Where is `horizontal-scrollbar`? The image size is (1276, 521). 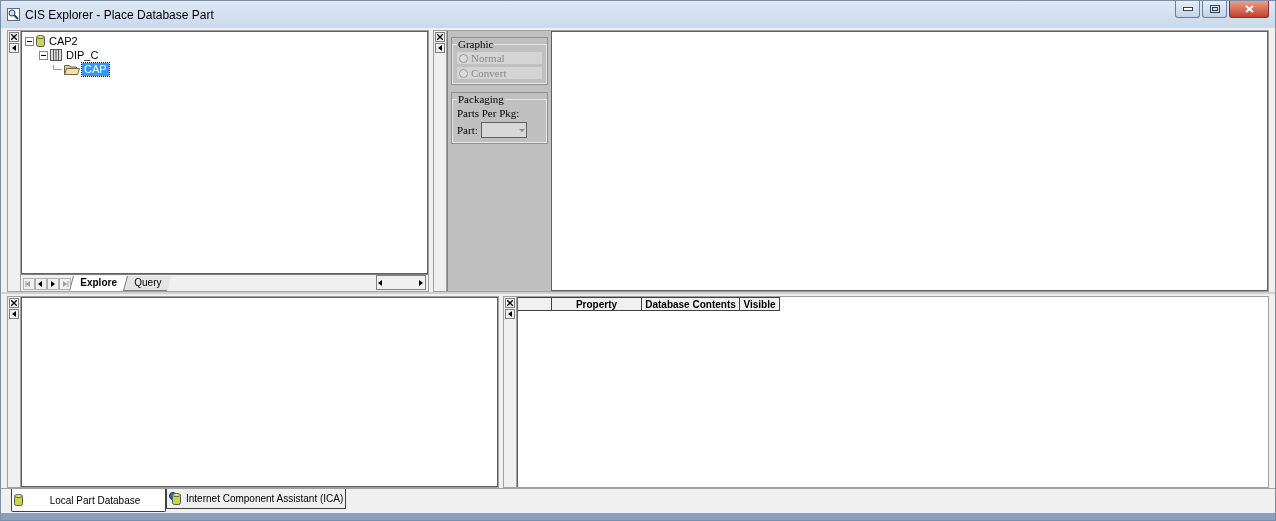
horizontal-scrollbar is located at coordinates (401, 282).